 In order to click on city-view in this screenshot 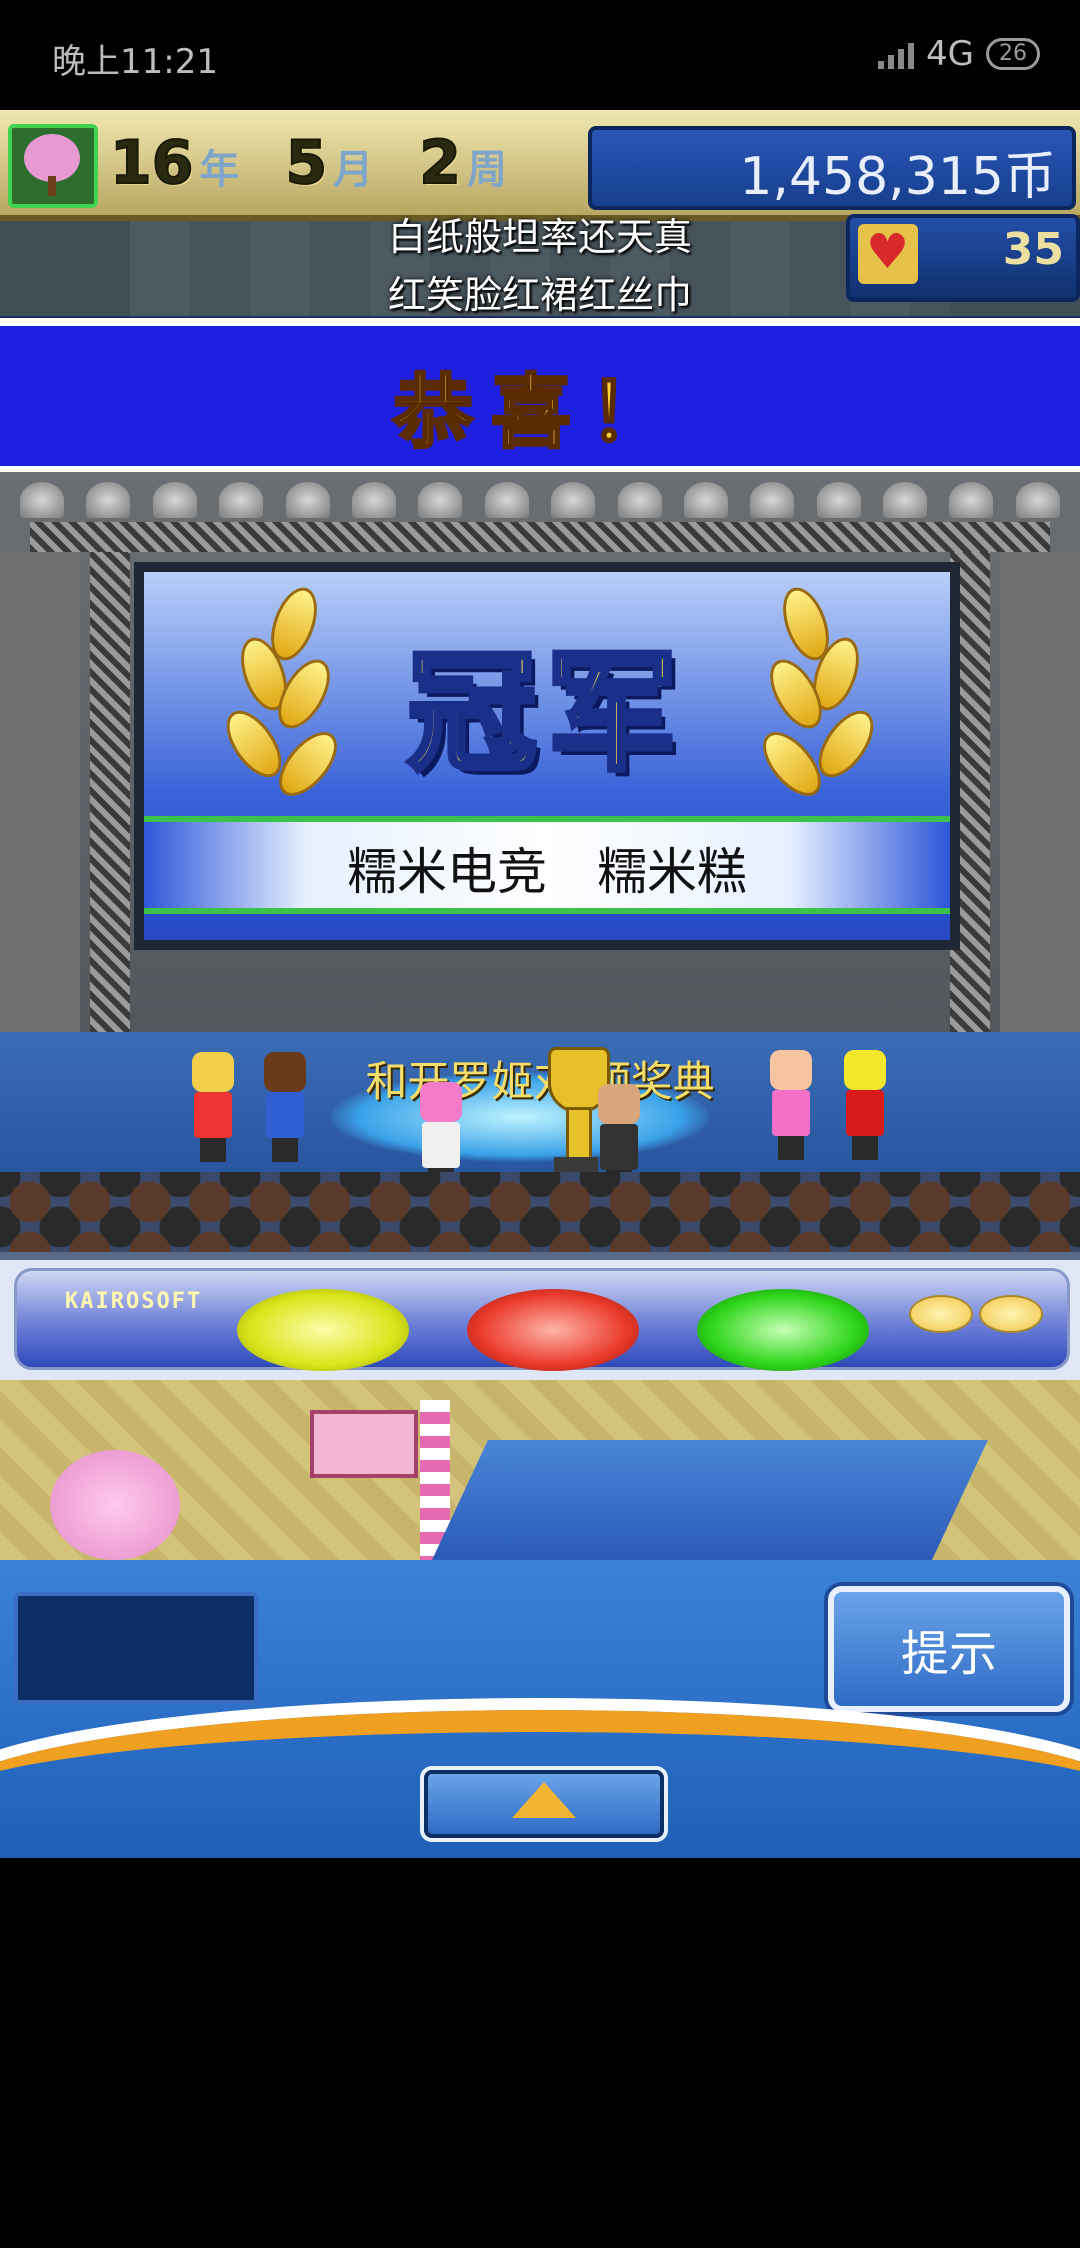, I will do `click(540, 1470)`.